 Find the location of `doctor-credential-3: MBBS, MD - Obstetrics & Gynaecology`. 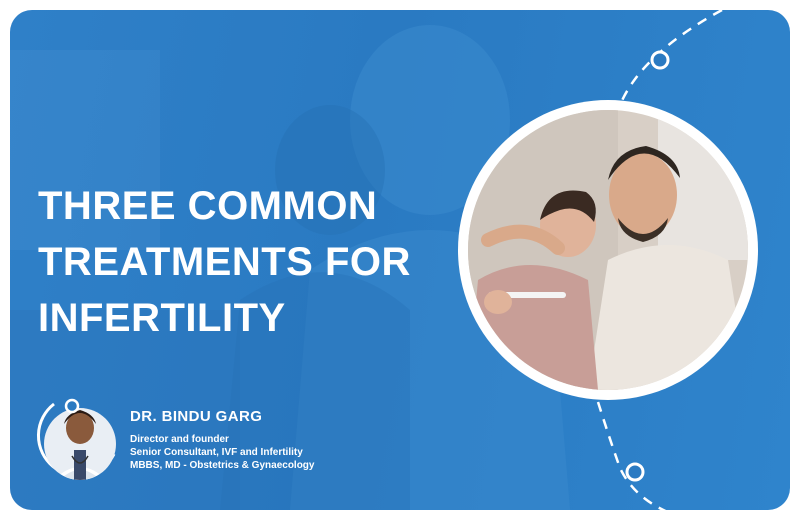

doctor-credential-3: MBBS, MD - Obstetrics & Gynaecology is located at coordinates (222, 465).